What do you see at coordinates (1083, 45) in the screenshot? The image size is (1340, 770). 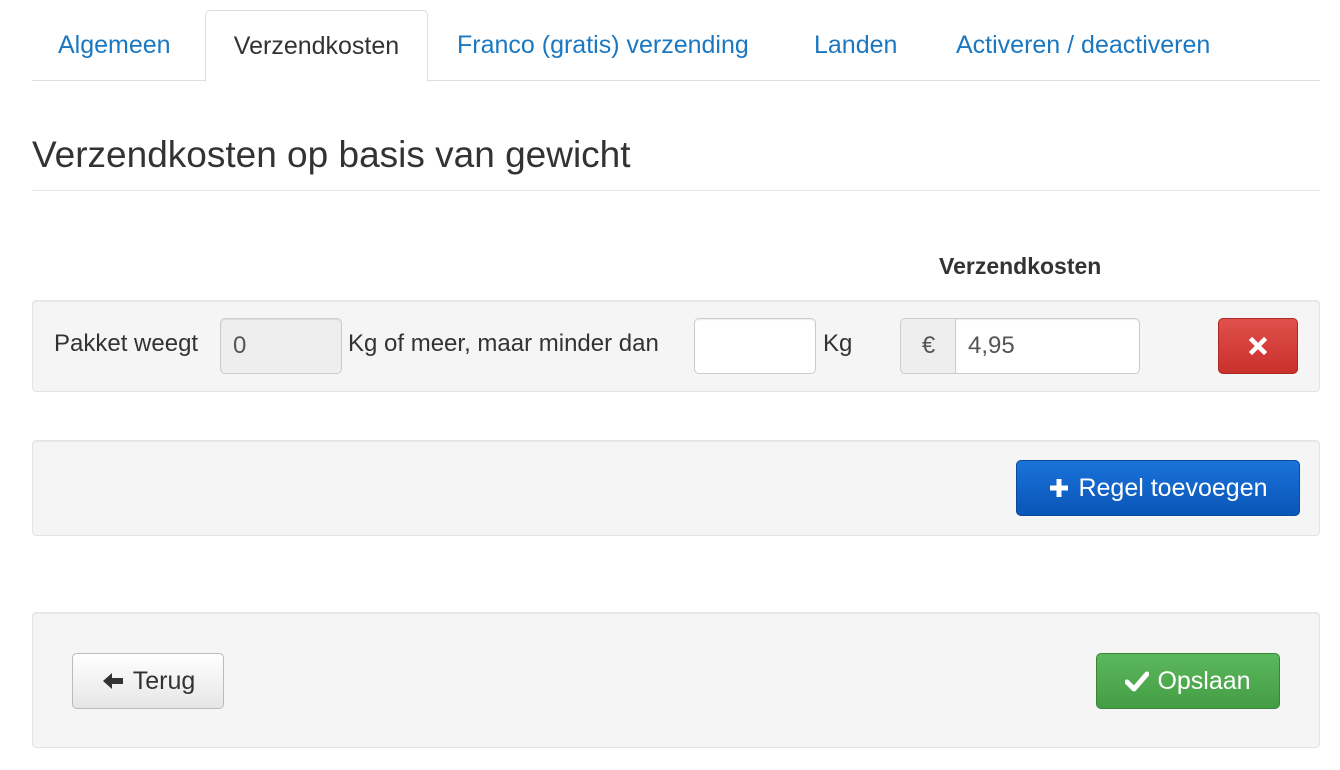 I see `tab-activeren-deactiveren: Activeren / deactiveren` at bounding box center [1083, 45].